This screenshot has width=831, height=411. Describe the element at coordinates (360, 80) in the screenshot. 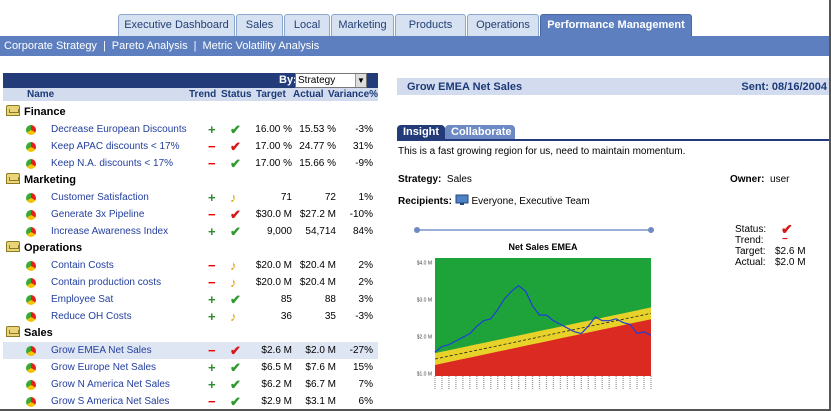

I see `chevron-down-icon: ▼` at that location.